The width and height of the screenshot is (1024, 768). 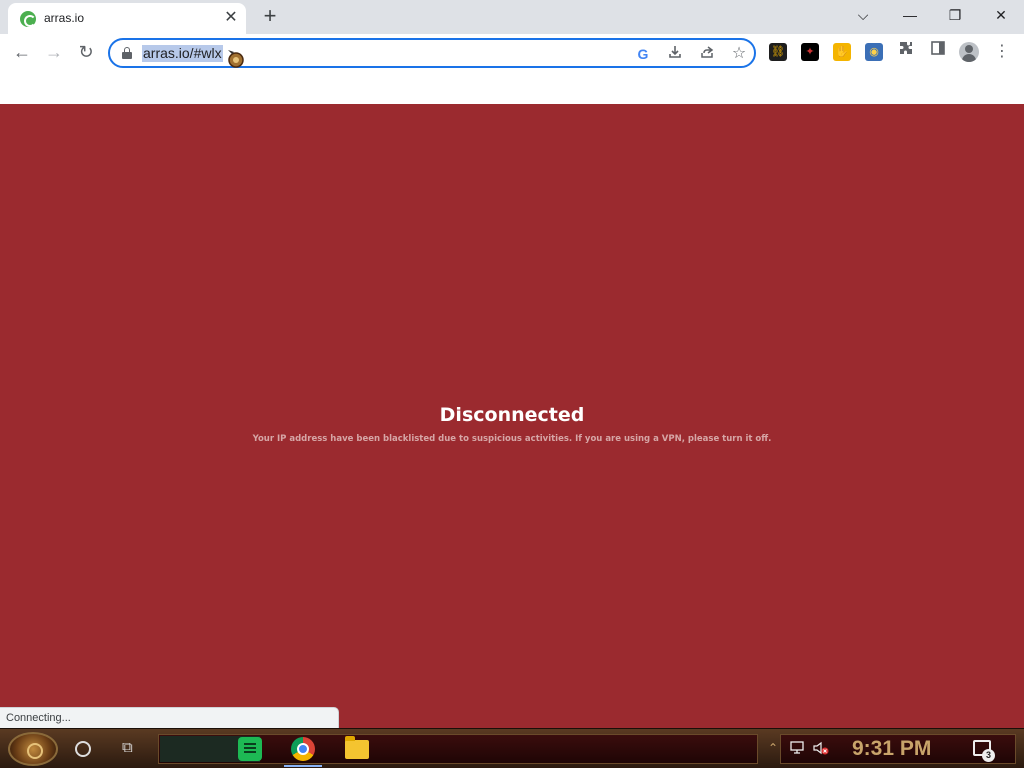 I want to click on restore-button: ❐, so click(x=955, y=15).